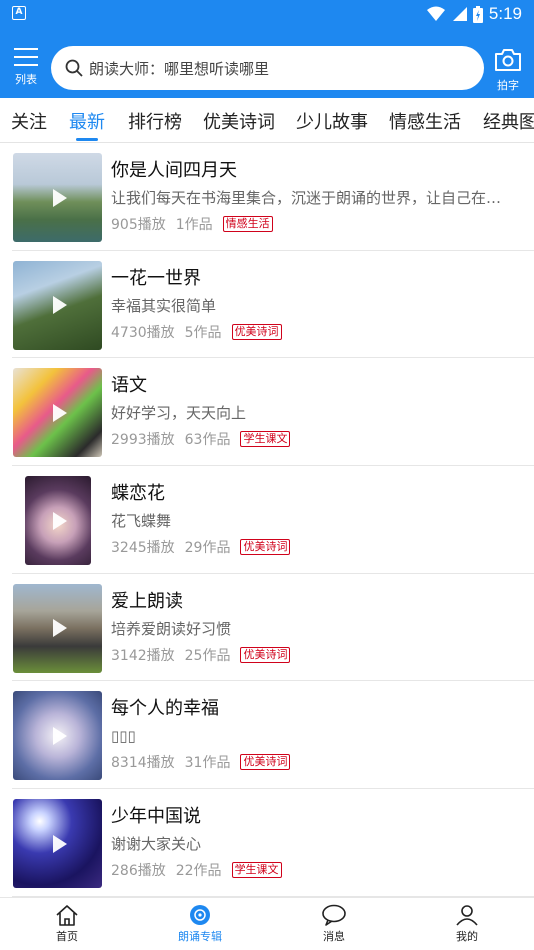 The image size is (534, 950). I want to click on album-meta: 3142播放 25作品 优美诗词, so click(316, 655).